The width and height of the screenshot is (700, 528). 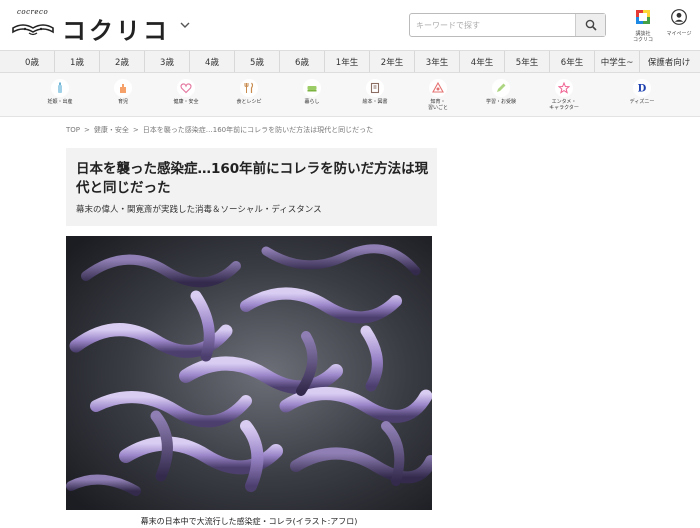 What do you see at coordinates (375, 102) in the screenshot?
I see `category-label: 絵本・図書` at bounding box center [375, 102].